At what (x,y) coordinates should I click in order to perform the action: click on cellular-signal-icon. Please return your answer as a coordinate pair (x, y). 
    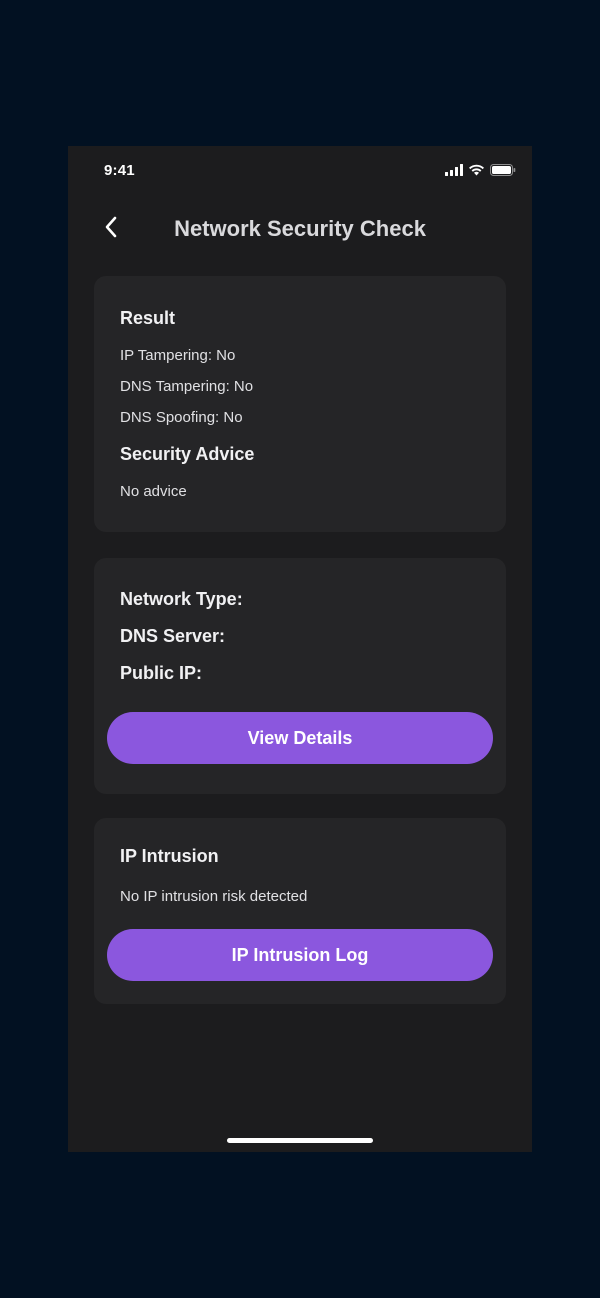
    Looking at the image, I should click on (454, 172).